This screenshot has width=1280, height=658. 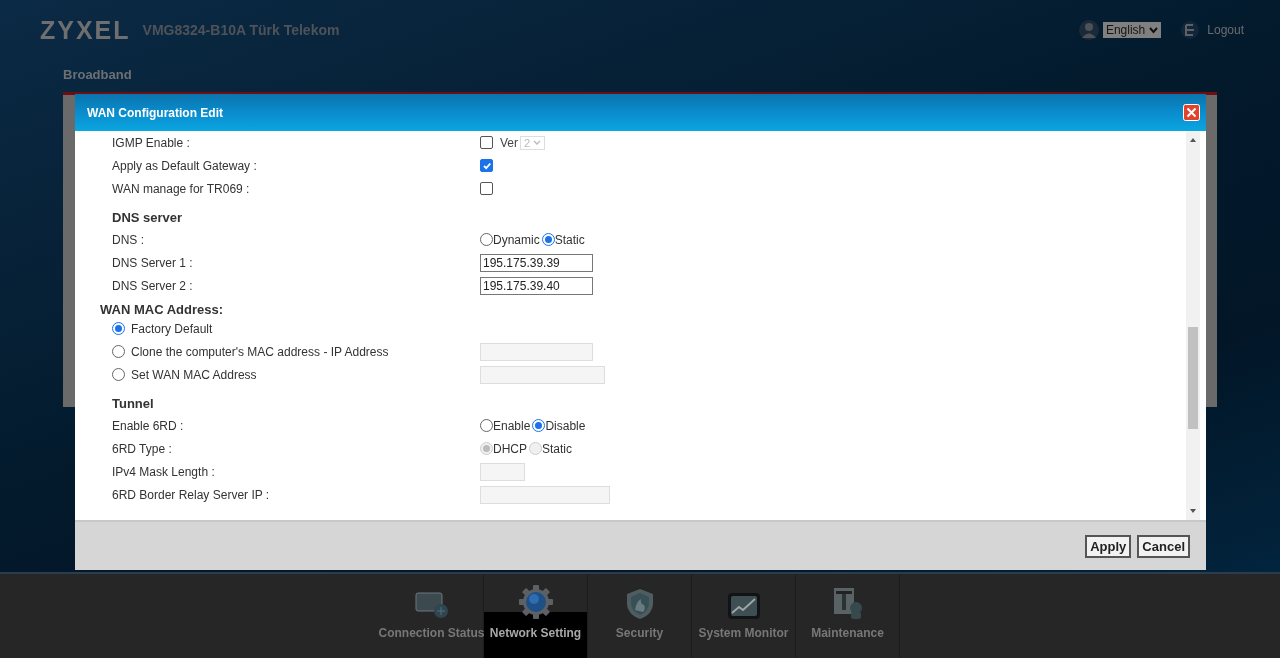 I want to click on input-field: 195.175.39.39, so click(x=536, y=262).